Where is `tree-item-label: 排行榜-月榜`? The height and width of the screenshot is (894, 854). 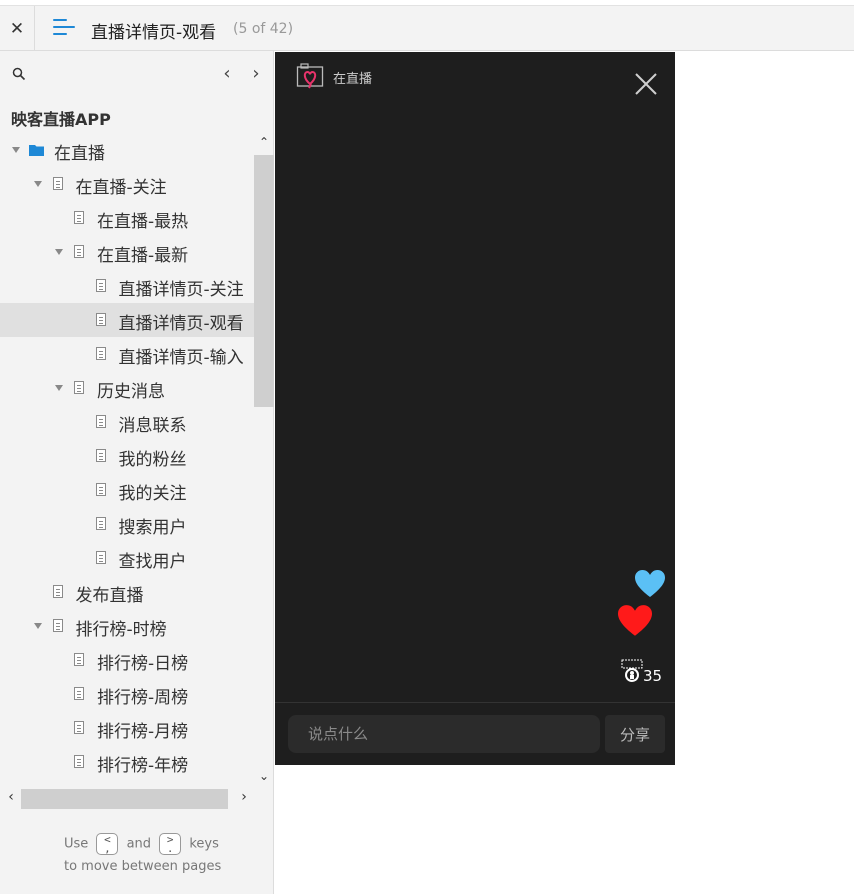 tree-item-label: 排行榜-月榜 is located at coordinates (143, 732).